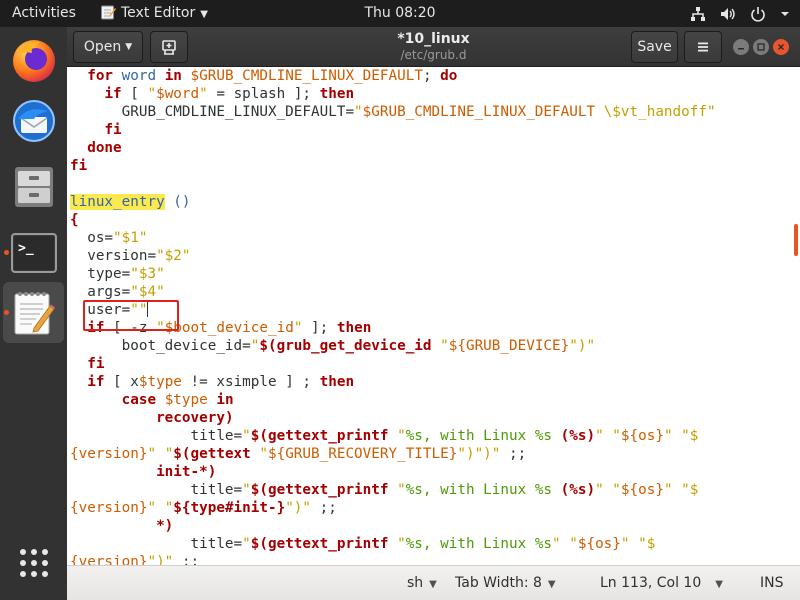  Describe the element at coordinates (393, 94) in the screenshot. I see `code-line: if [ "$word" = splash ]; then` at that location.